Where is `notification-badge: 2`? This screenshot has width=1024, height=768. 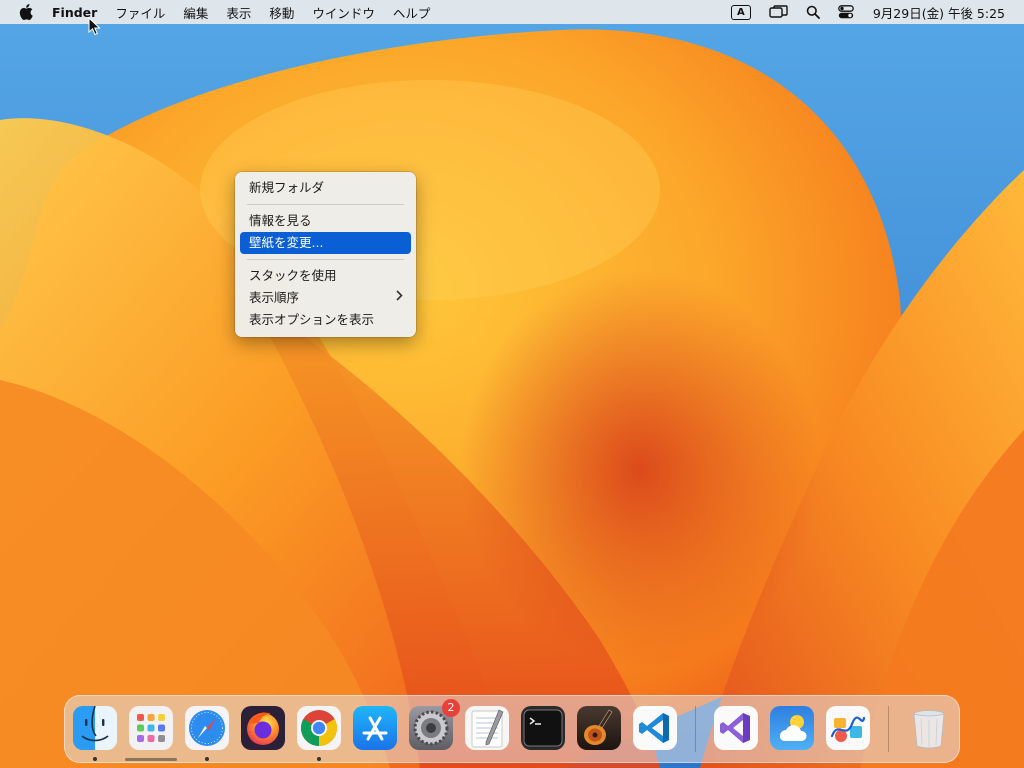
notification-badge: 2 is located at coordinates (451, 708).